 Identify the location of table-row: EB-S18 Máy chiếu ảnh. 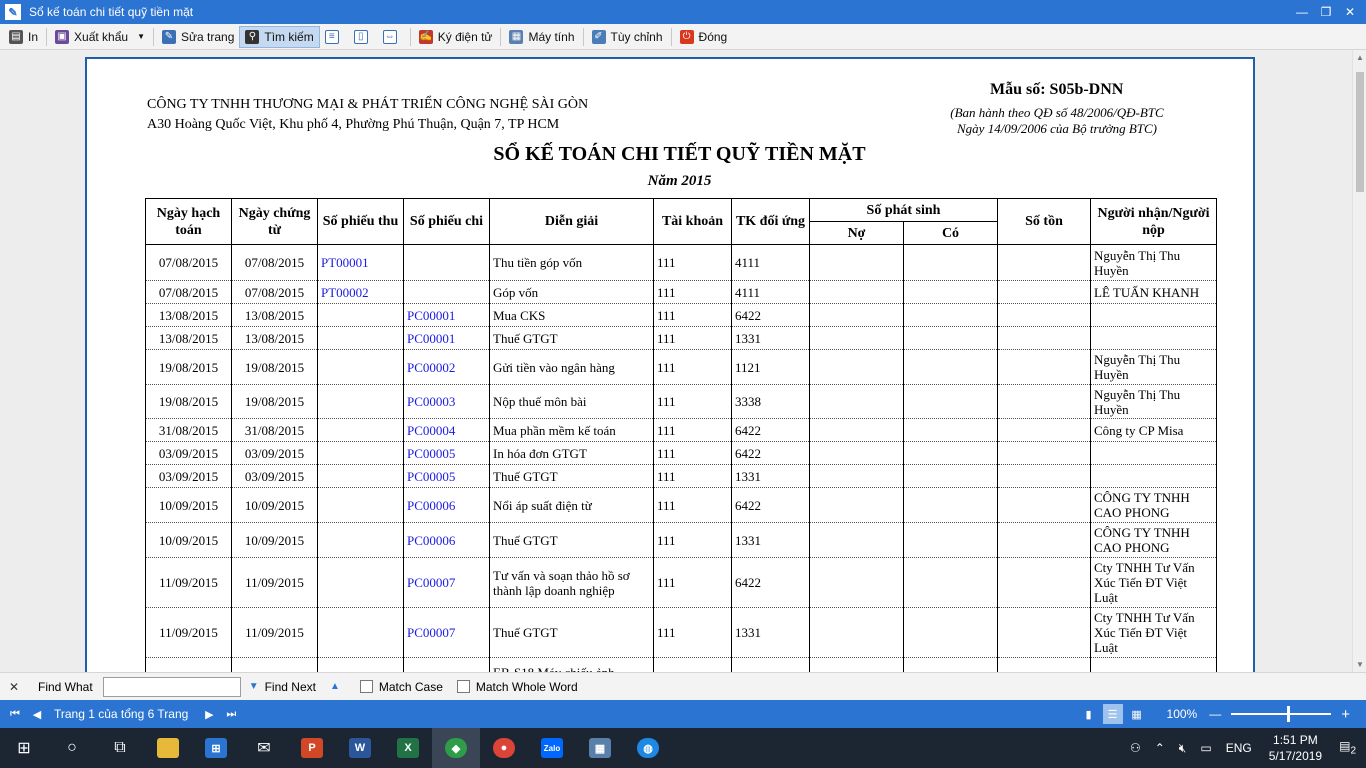
(681, 664).